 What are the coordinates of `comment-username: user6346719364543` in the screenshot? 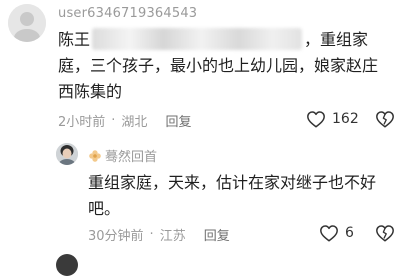 It's located at (127, 13).